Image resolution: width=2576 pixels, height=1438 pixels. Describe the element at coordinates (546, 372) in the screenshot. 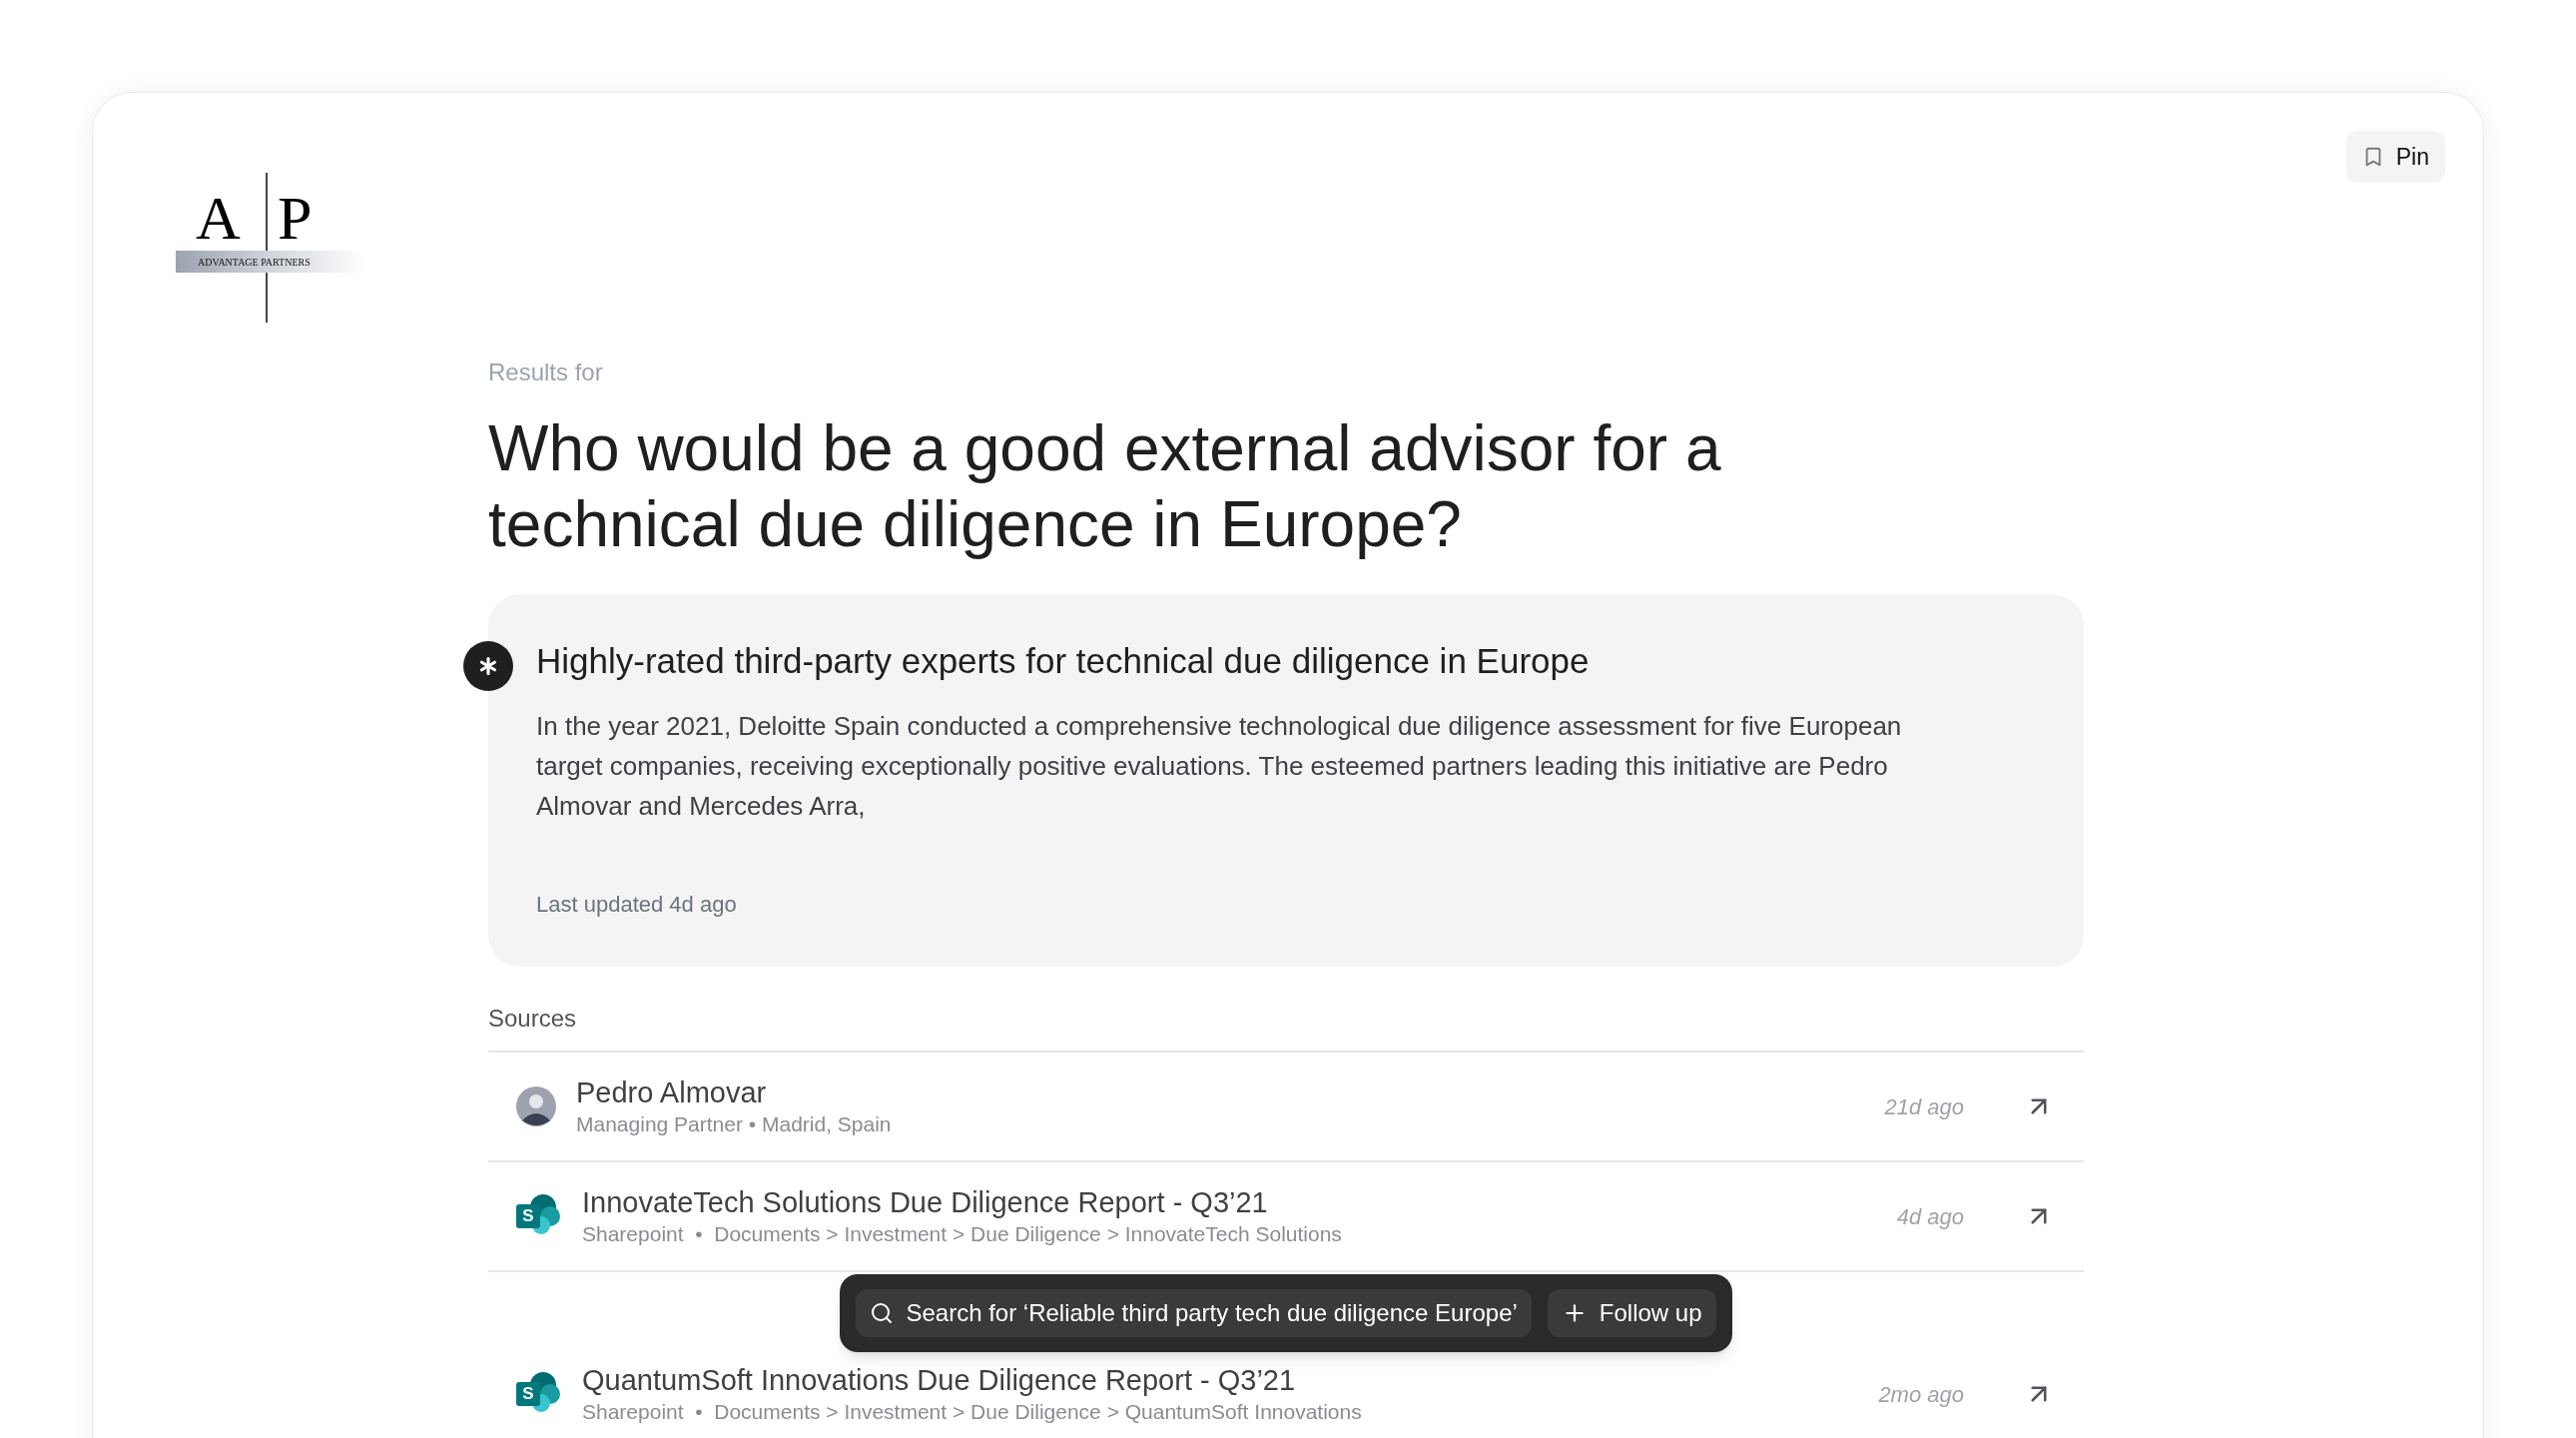

I see `results-label: Results for` at that location.